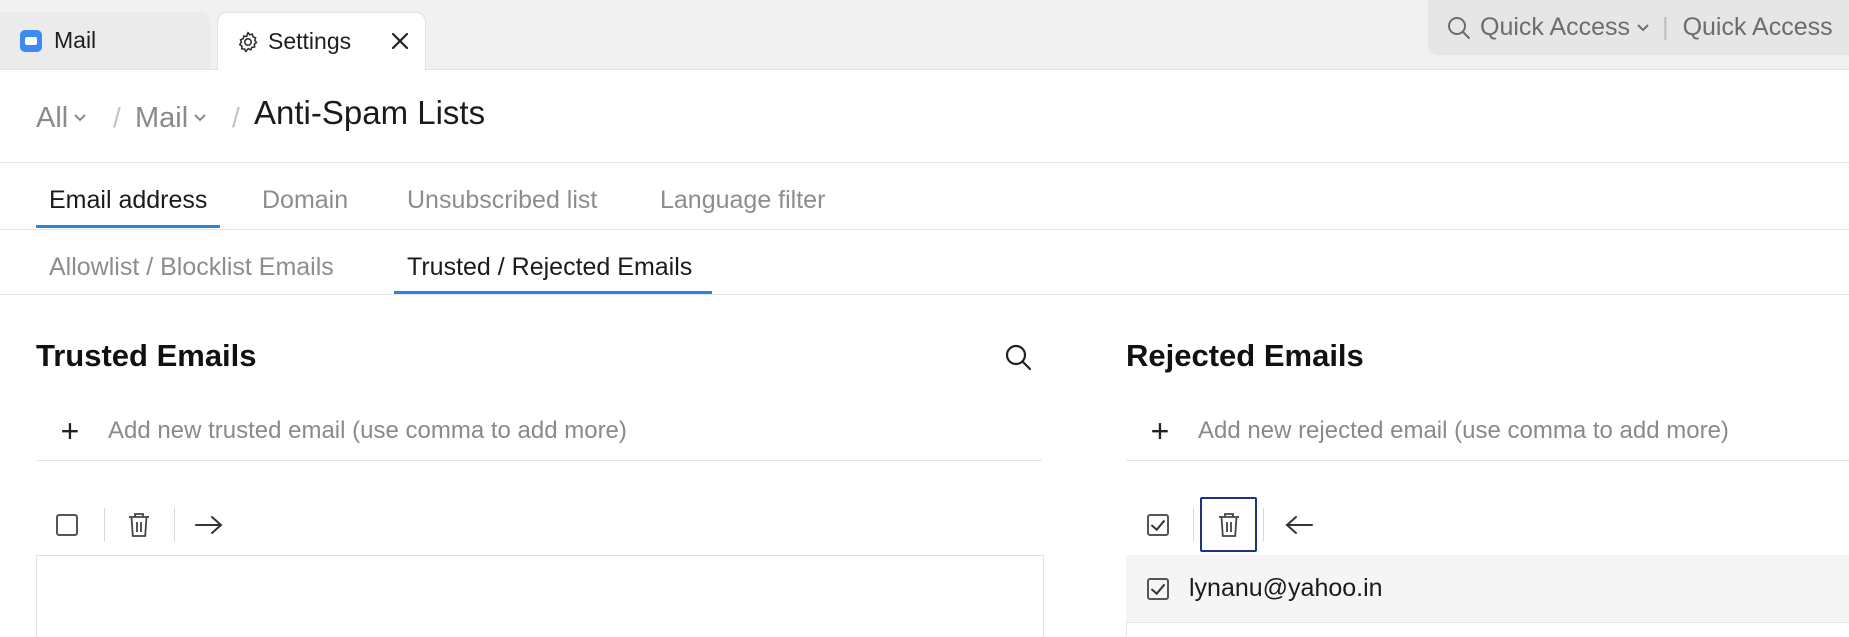  What do you see at coordinates (1555, 27) in the screenshot?
I see `quick-access-label: Quick Access` at bounding box center [1555, 27].